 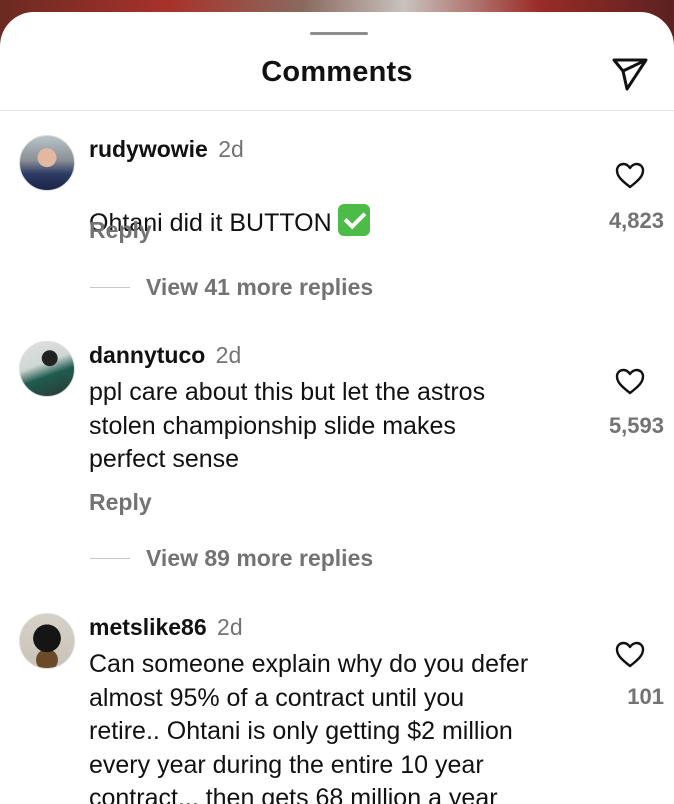 What do you see at coordinates (337, 72) in the screenshot?
I see `page-title: Comments` at bounding box center [337, 72].